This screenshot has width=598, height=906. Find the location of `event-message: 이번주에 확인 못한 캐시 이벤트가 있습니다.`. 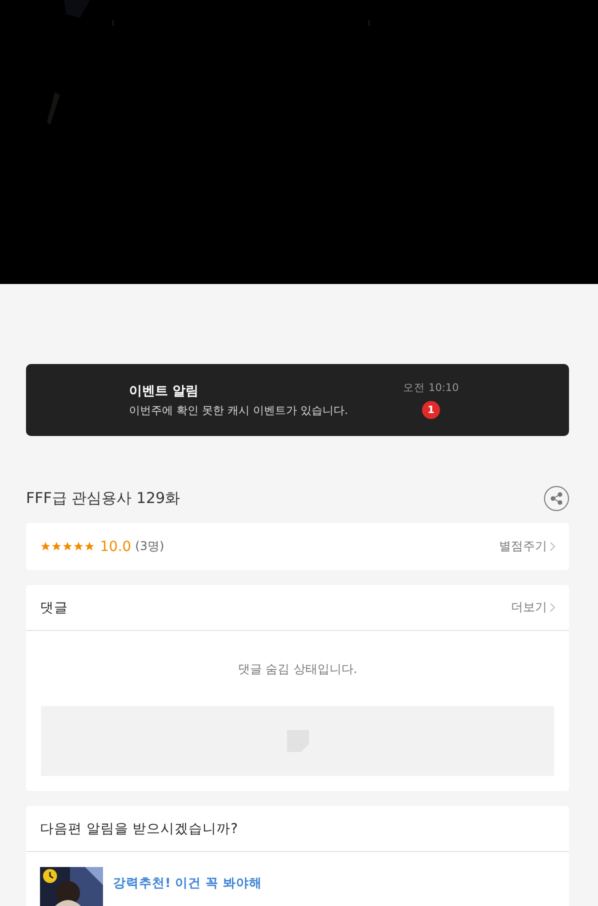

event-message: 이번주에 확인 못한 캐시 이벤트가 있습니다. is located at coordinates (239, 410).